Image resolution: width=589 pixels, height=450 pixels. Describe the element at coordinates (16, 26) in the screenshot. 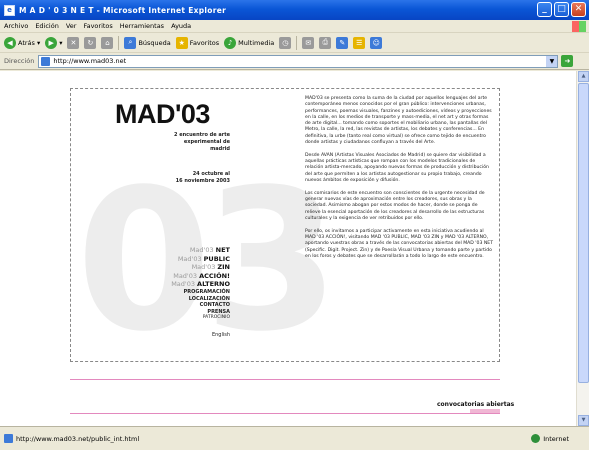

I see `menu-archivo: Archivo` at that location.